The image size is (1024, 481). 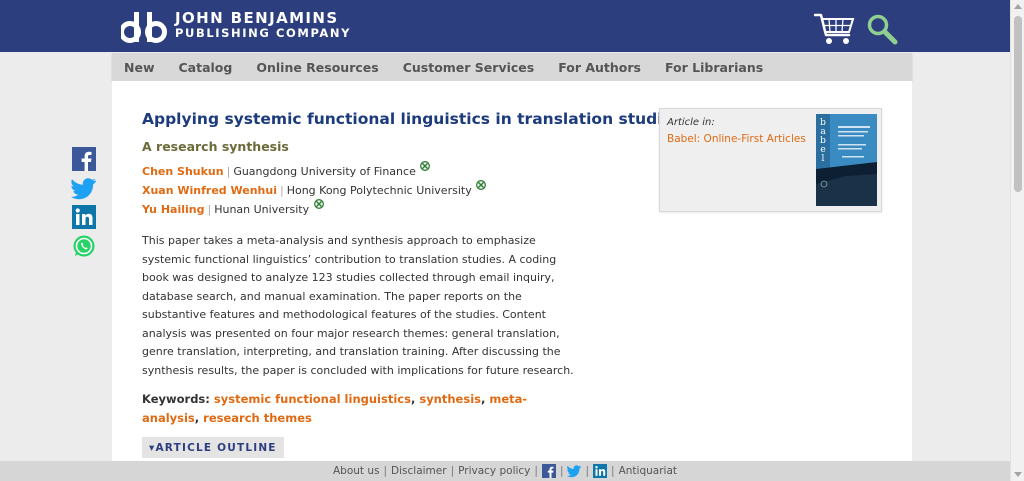 I want to click on nav-catalog: Catalog, so click(x=206, y=67).